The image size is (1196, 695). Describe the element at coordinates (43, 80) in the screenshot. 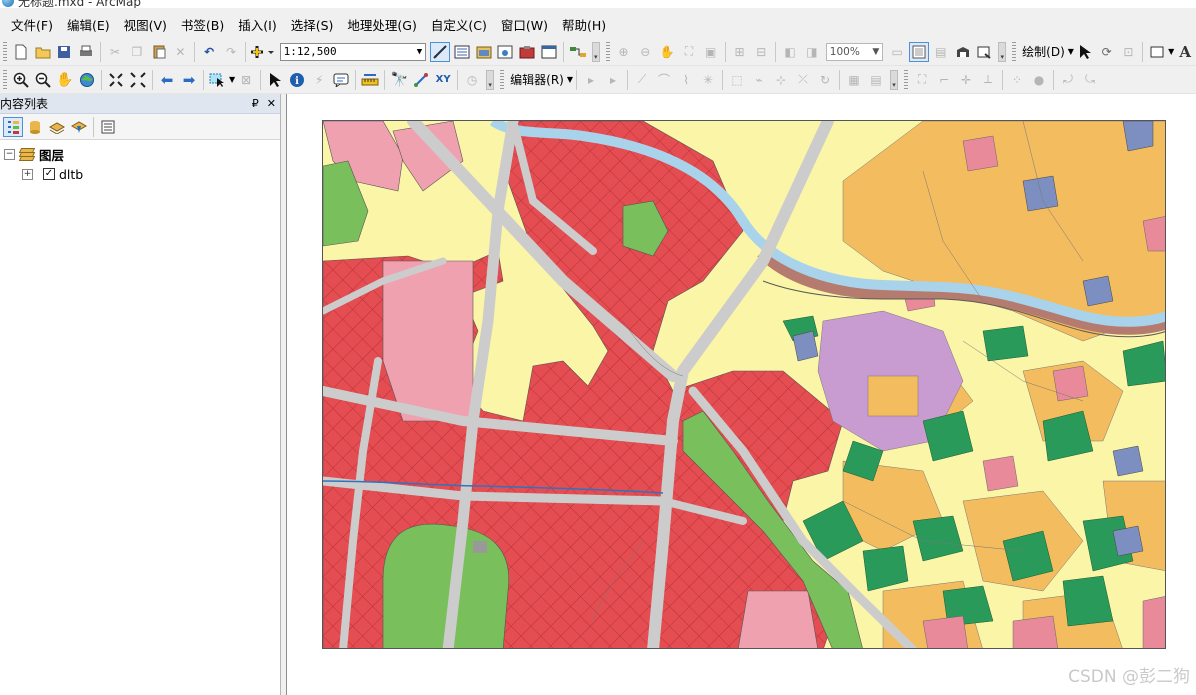

I see `zoom-out-icon` at that location.